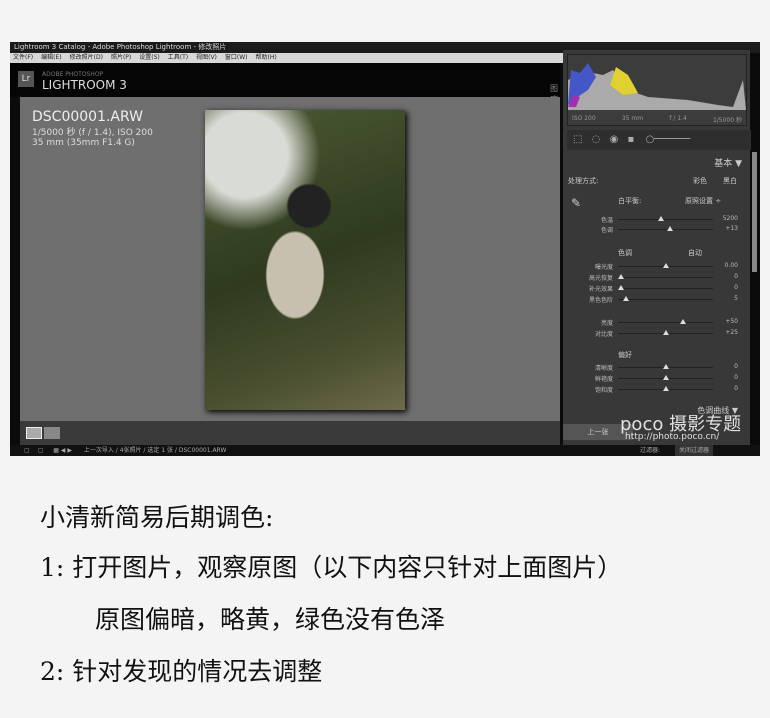  What do you see at coordinates (657, 119) in the screenshot?
I see `histogram-info: ISO 200 35 mm f / 1.4 1/5000 秒` at bounding box center [657, 119].